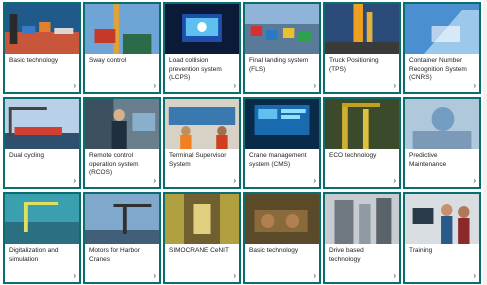 Image resolution: width=487 pixels, height=285 pixels. I want to click on tile-label: SIMOCRANE CeNIT, so click(199, 250).